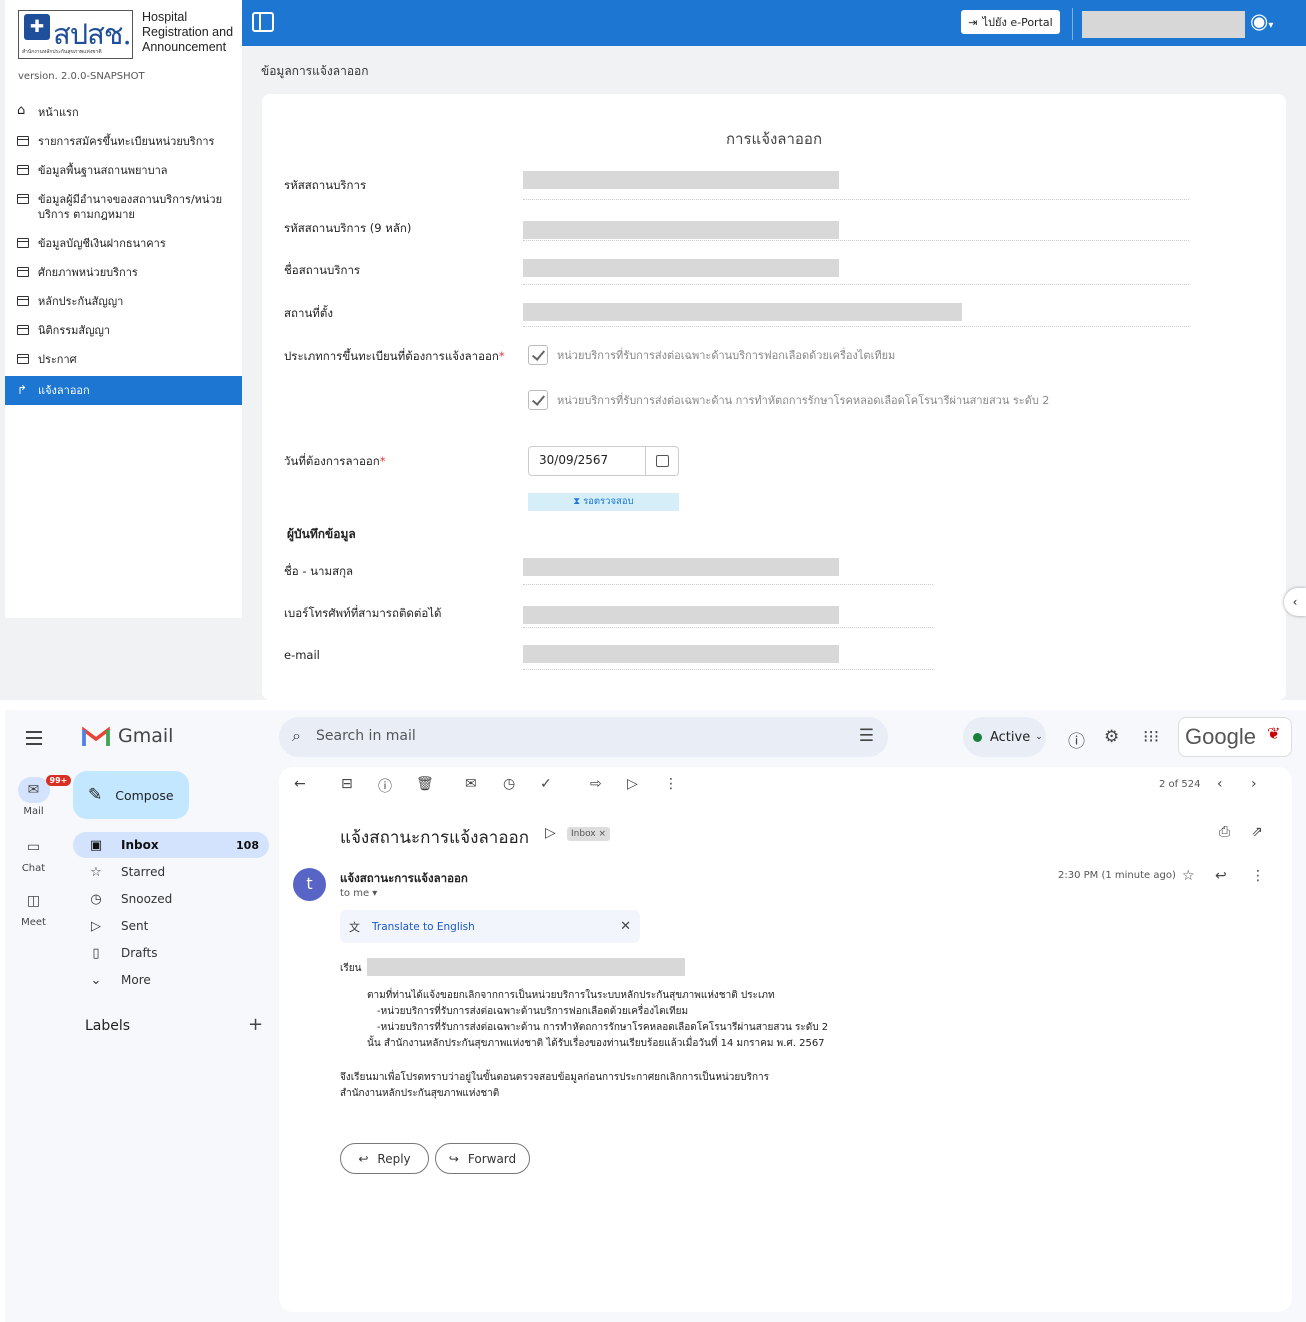 This screenshot has height=1322, width=1306. What do you see at coordinates (1076, 739) in the screenshot?
I see `help-icon: ⓘ` at bounding box center [1076, 739].